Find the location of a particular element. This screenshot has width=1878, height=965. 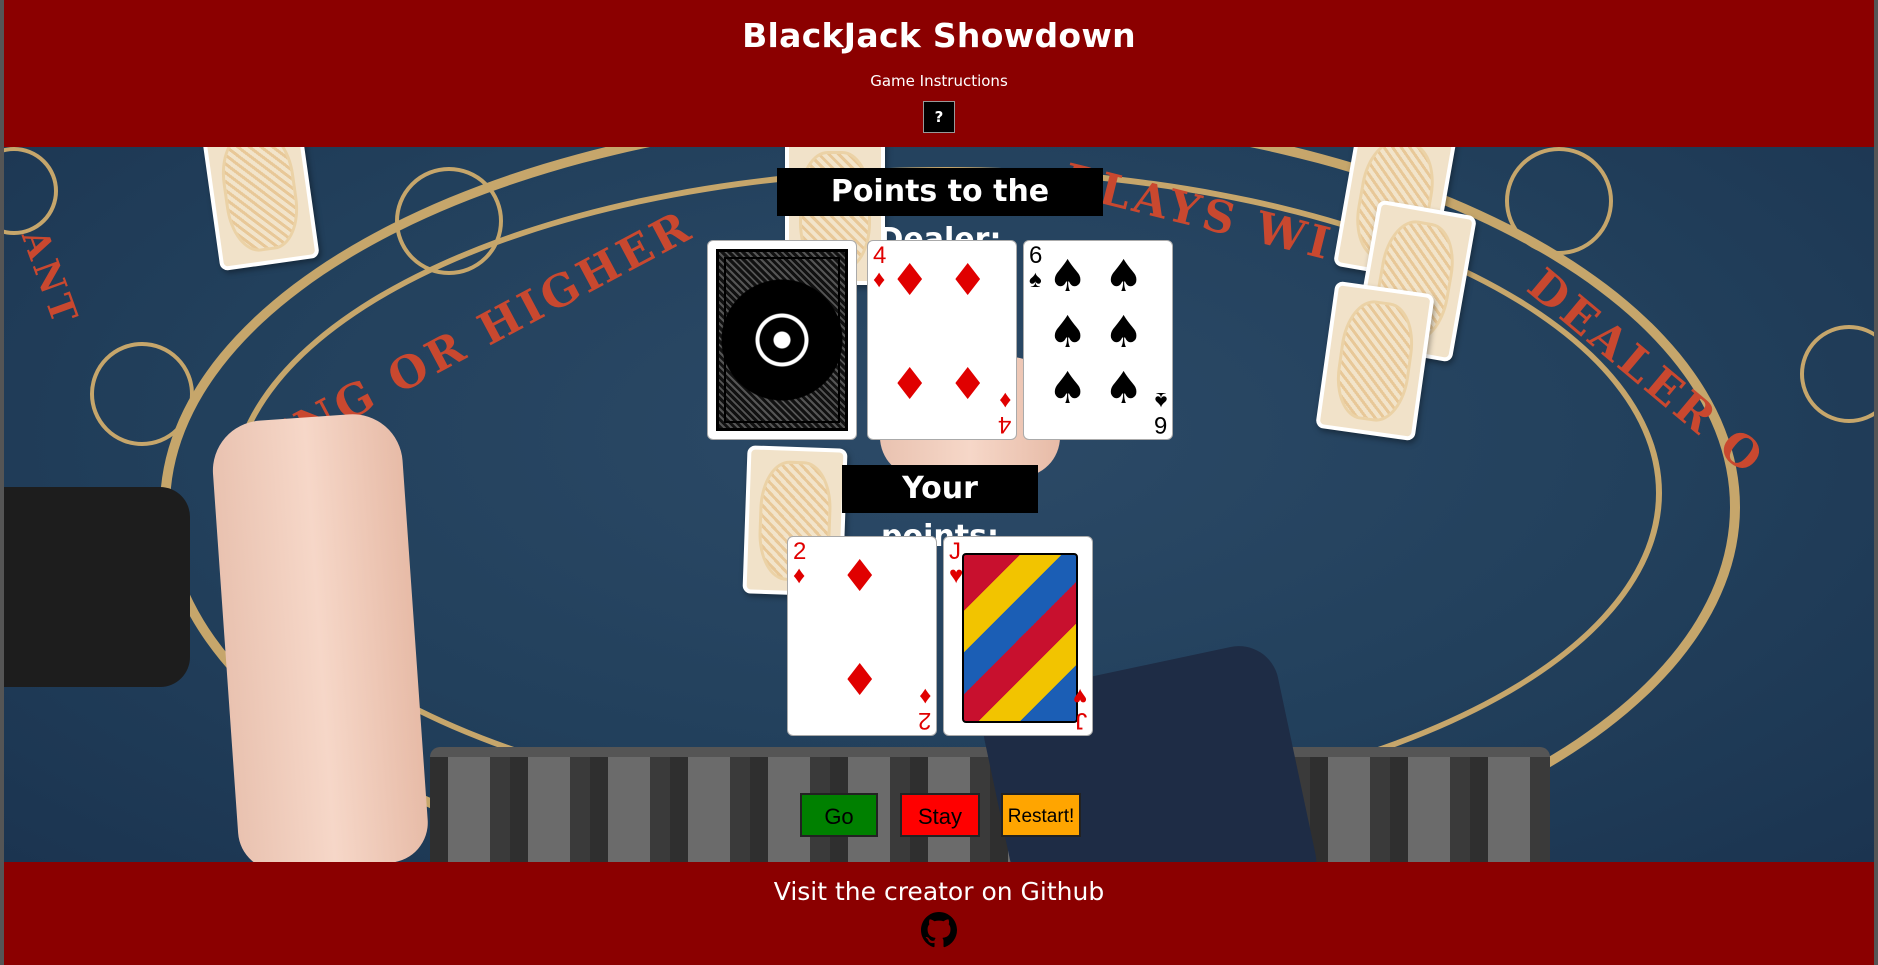

page-title: BlackJack Showdown is located at coordinates (939, 35).